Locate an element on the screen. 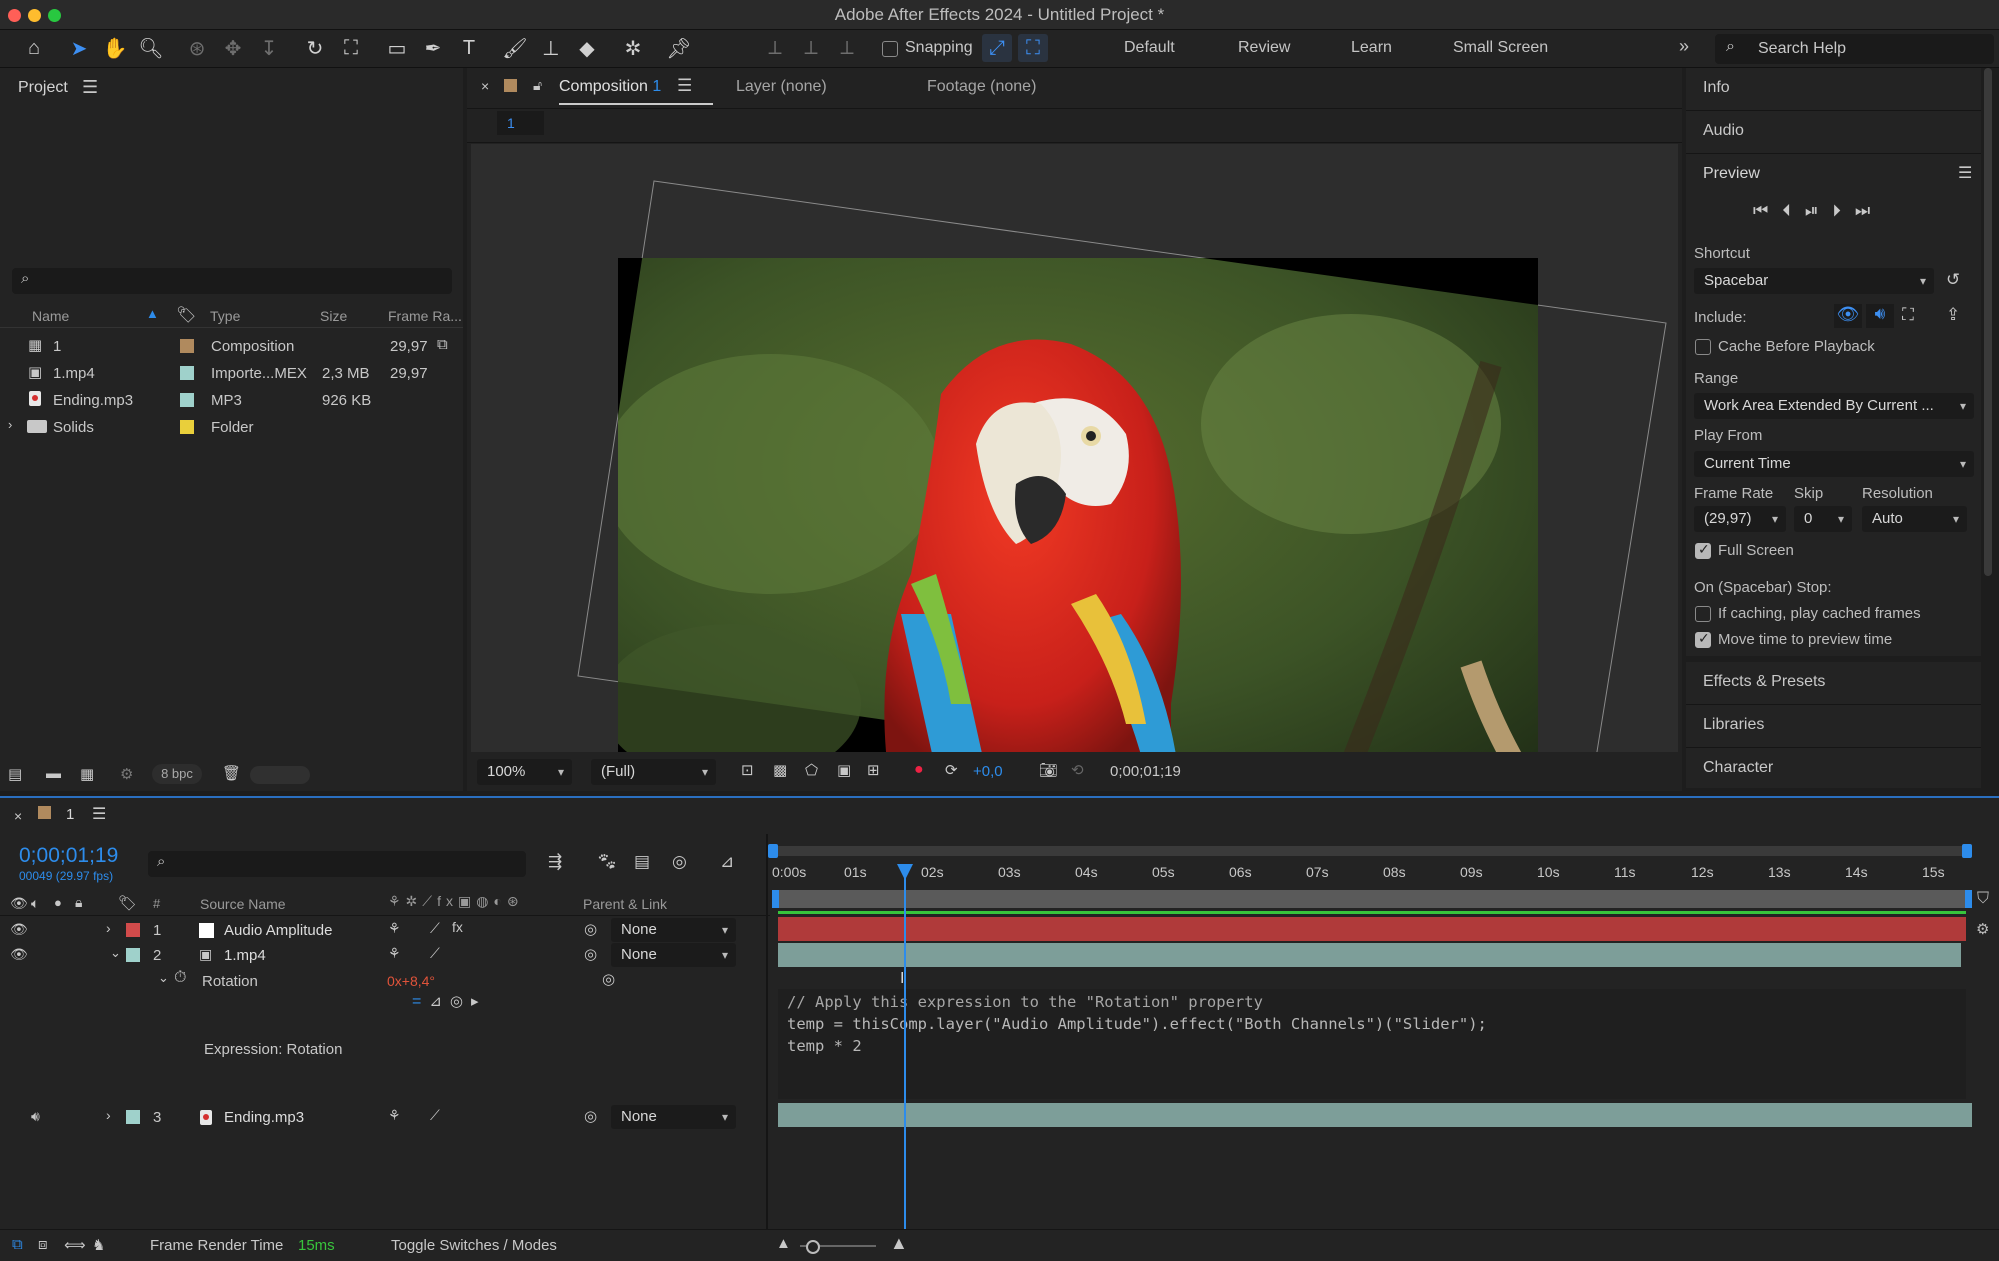 The height and width of the screenshot is (1261, 1999). zoom-in-mountain-icon: ▲ is located at coordinates (899, 1243).